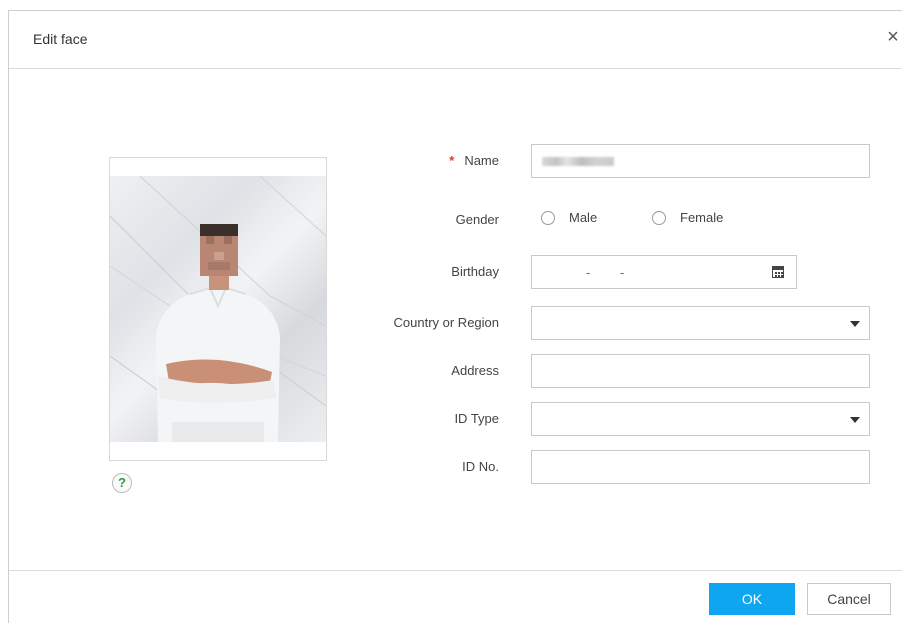 Image resolution: width=902 pixels, height=623 pixels. I want to click on gender-male-radio: Male, so click(569, 217).